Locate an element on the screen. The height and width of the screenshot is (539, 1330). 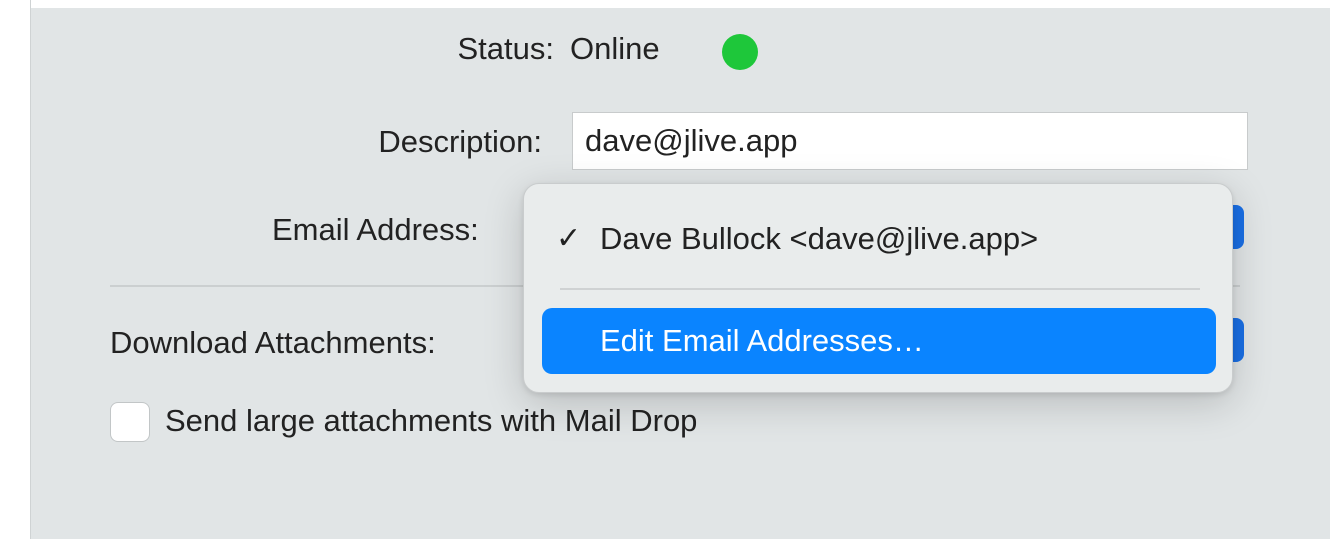
status-value: Online is located at coordinates (615, 48).